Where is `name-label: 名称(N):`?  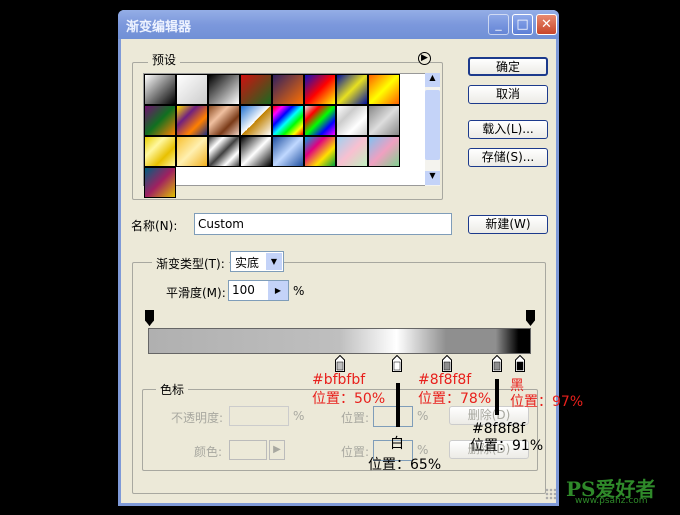
name-label: 名称(N): is located at coordinates (154, 226).